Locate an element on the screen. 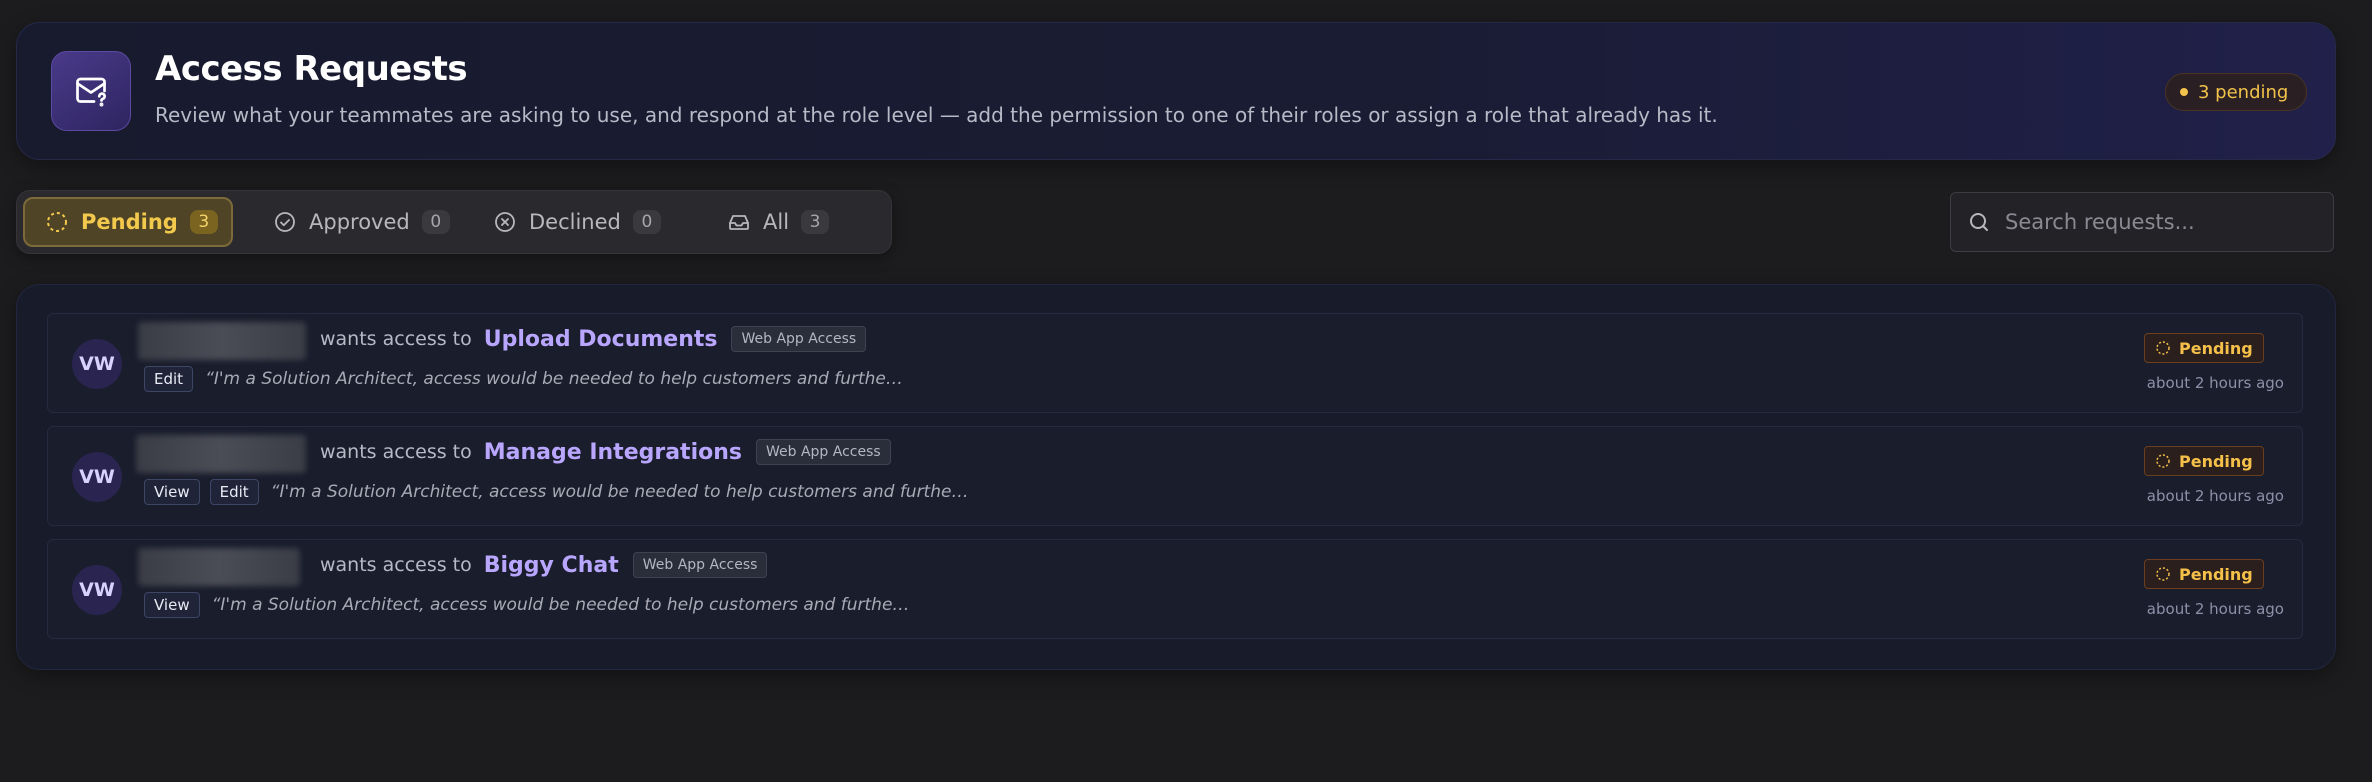 The width and height of the screenshot is (2372, 782). tab-all: All 3 is located at coordinates (782, 222).